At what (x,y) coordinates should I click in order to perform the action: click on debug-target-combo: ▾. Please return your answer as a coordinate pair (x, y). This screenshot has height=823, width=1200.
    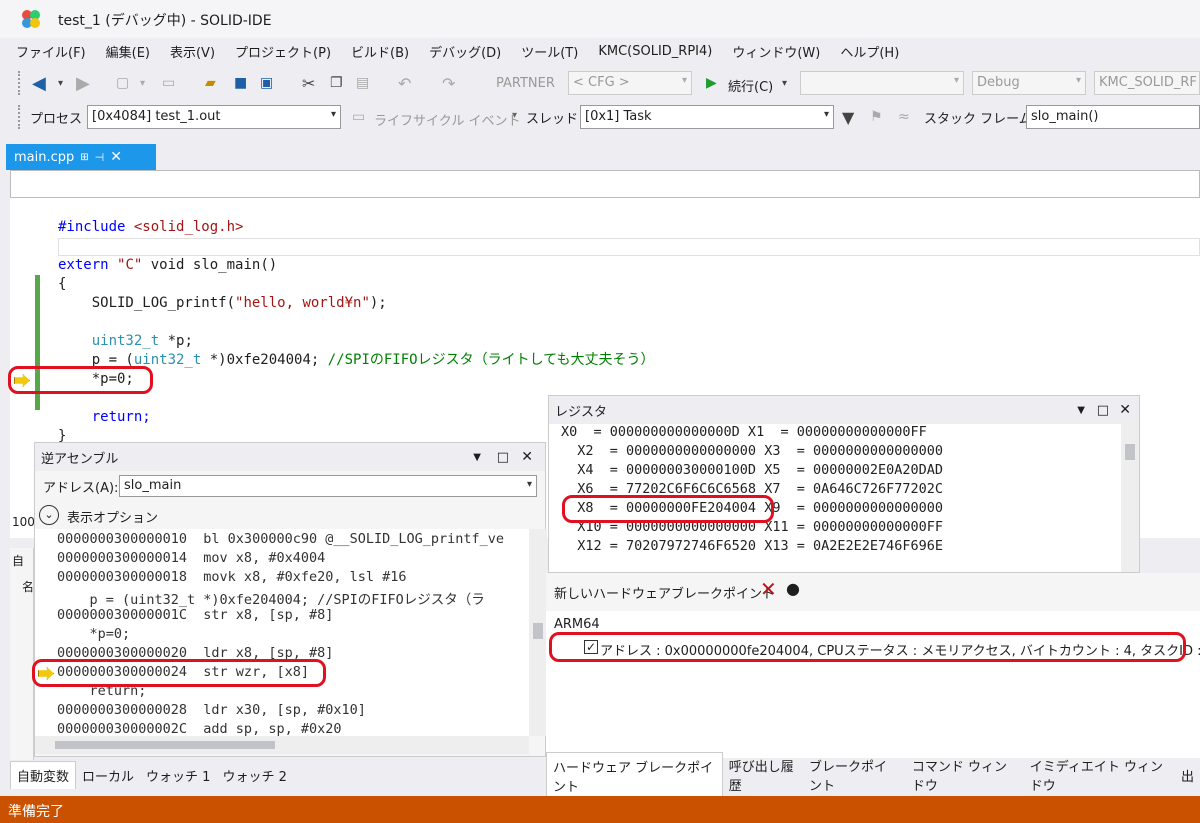
    Looking at the image, I should click on (882, 83).